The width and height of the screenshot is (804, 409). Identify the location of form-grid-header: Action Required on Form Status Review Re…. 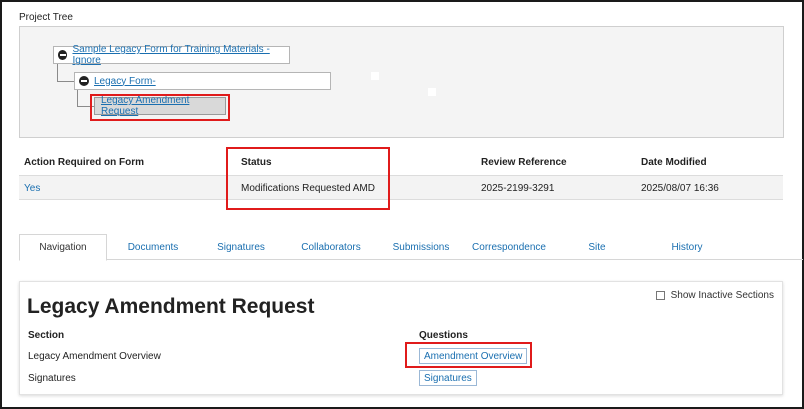
(401, 162).